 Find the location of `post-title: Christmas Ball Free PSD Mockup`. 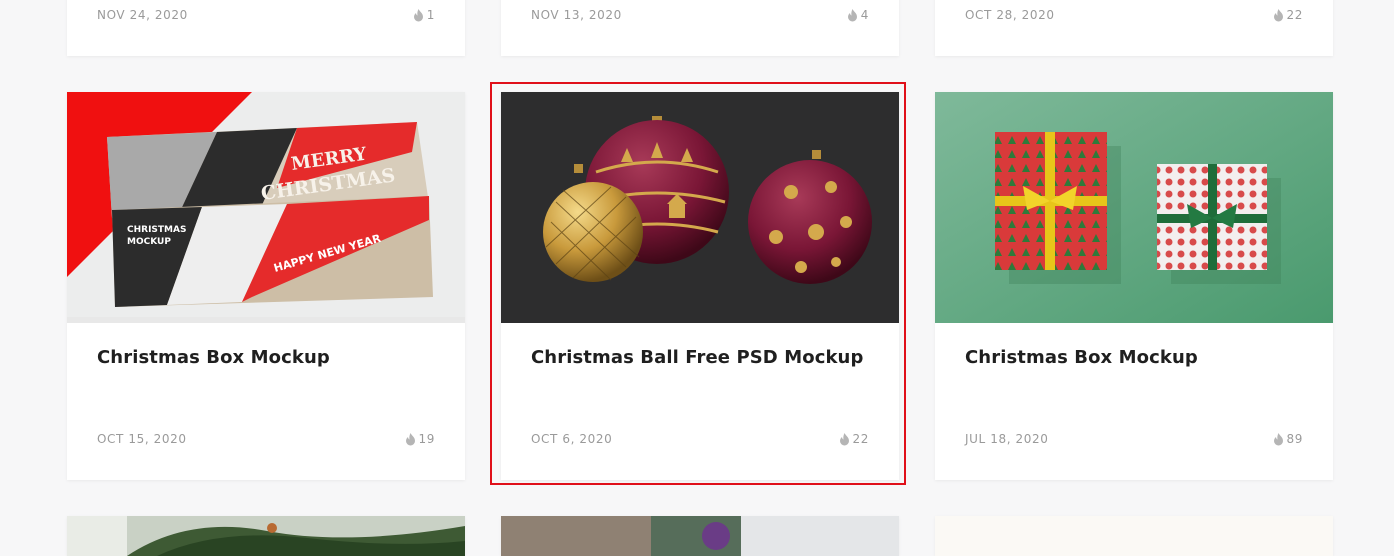

post-title: Christmas Ball Free PSD Mockup is located at coordinates (697, 357).